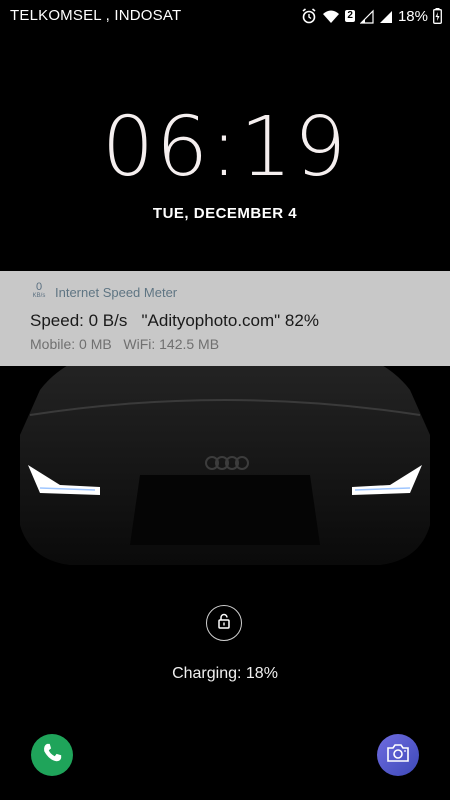  I want to click on wifi-icon, so click(331, 16).